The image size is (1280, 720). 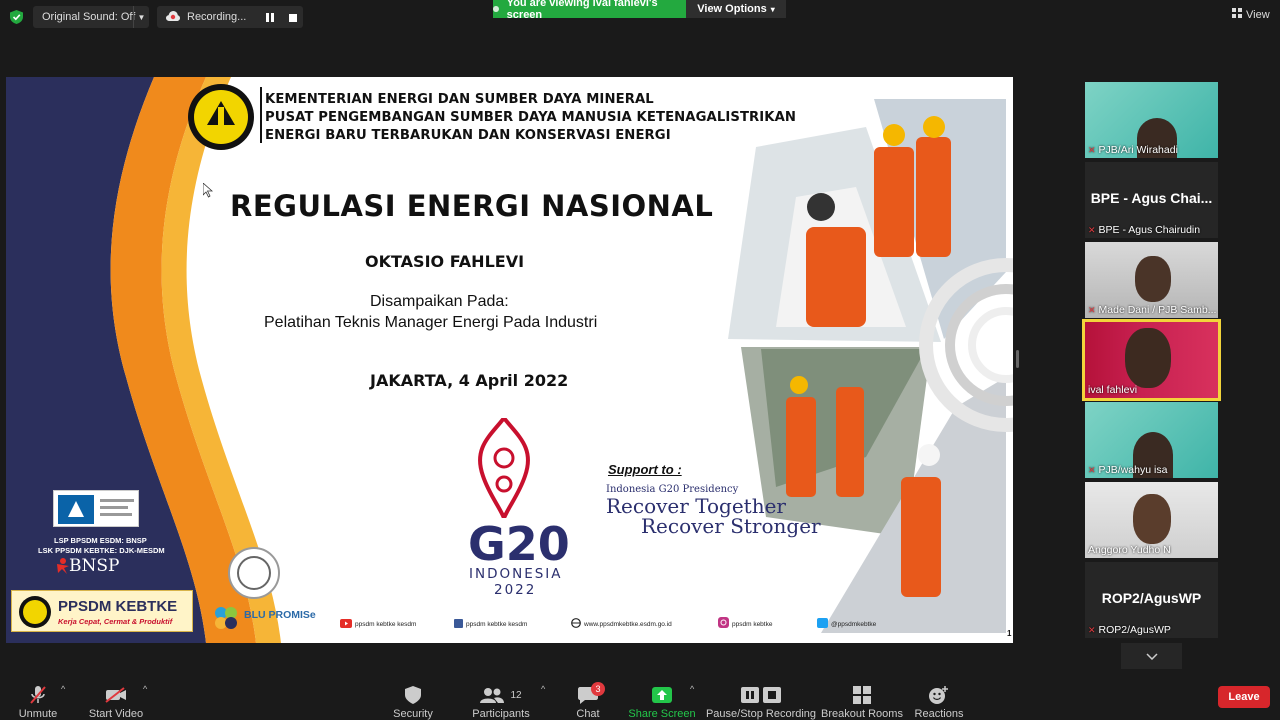 I want to click on pause-stop-label: Pause/Stop Recording, so click(x=761, y=714).